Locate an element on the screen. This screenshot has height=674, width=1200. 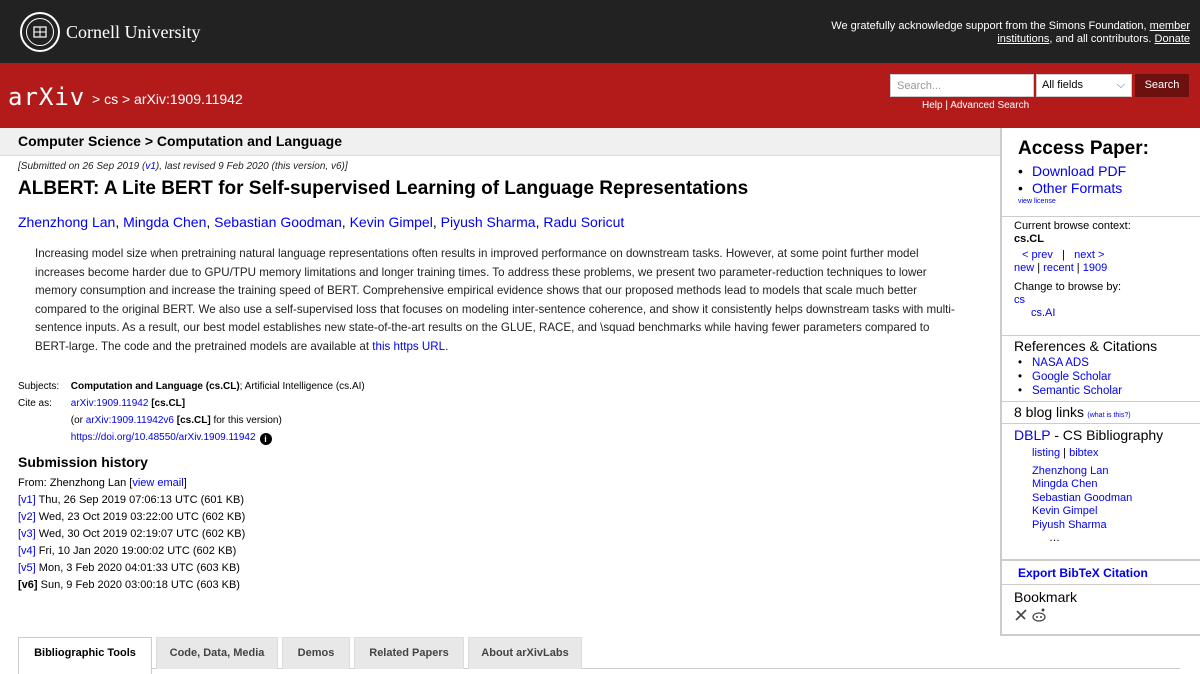
author-link: Piyush Sharma is located at coordinates (488, 222).